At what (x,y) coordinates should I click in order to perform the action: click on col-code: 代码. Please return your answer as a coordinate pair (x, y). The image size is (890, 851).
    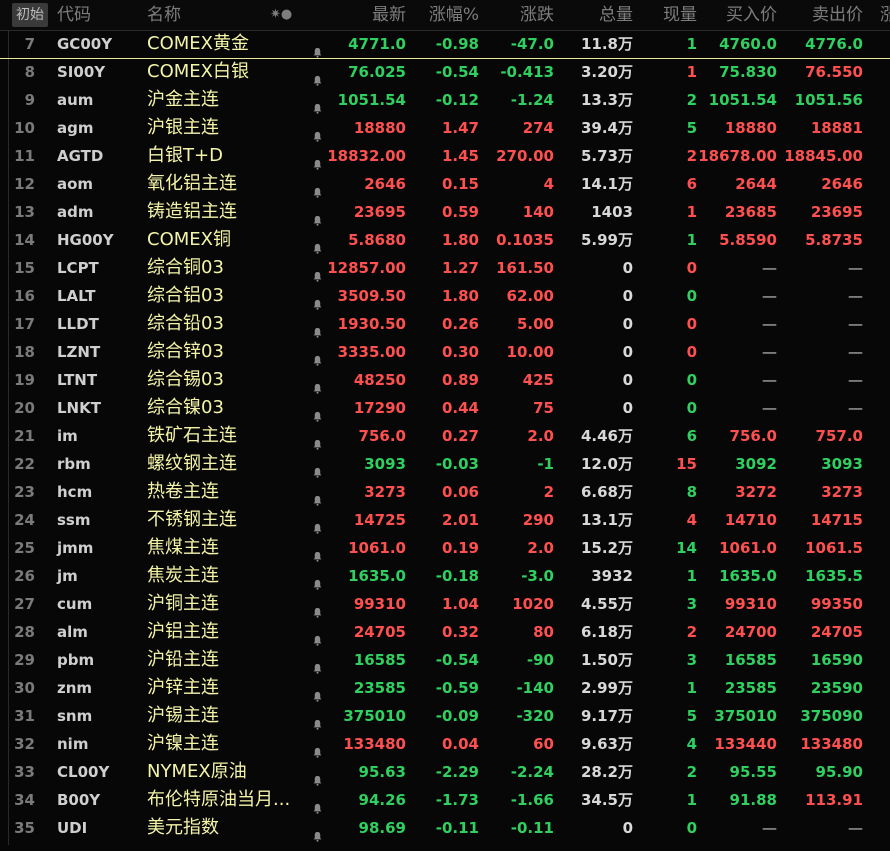
    Looking at the image, I should click on (74, 15).